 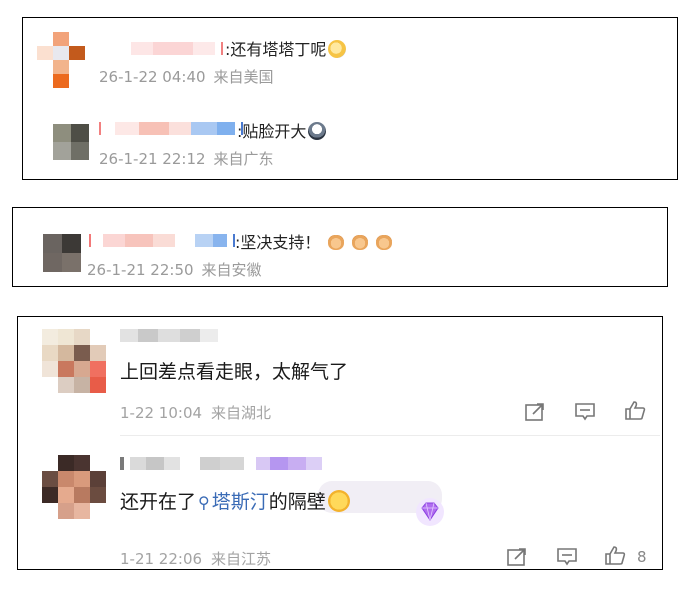 I want to click on comment-meta: 1-21 22:06 来自江苏, so click(x=200, y=558).